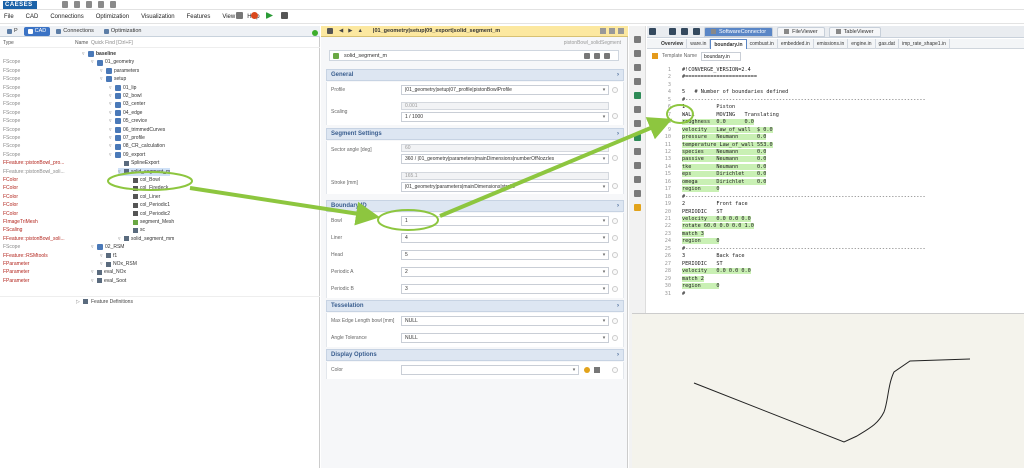 The width and height of the screenshot is (1024, 471). Describe the element at coordinates (160, 88) in the screenshot. I see `tree-row: FScope ▿ 01_lip` at that location.